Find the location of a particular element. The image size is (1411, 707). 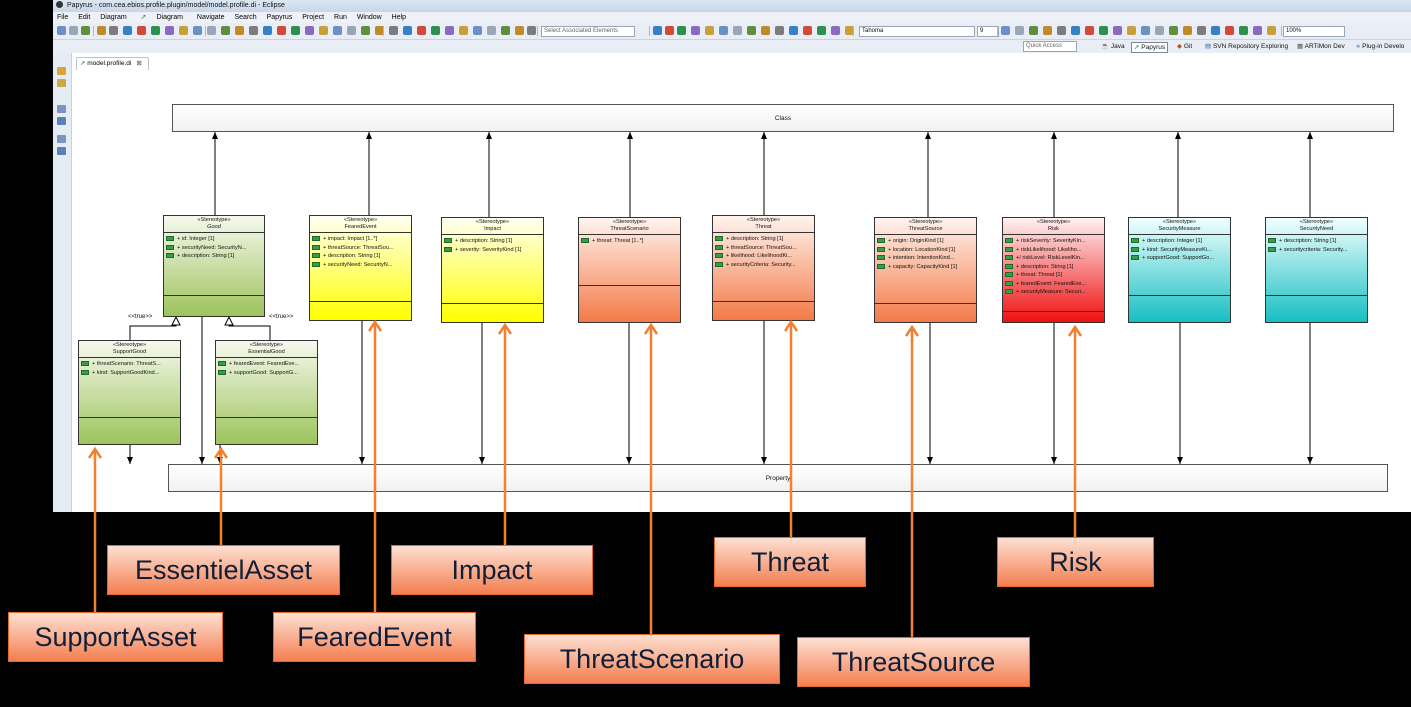

callout-impact: Impact is located at coordinates (492, 570).